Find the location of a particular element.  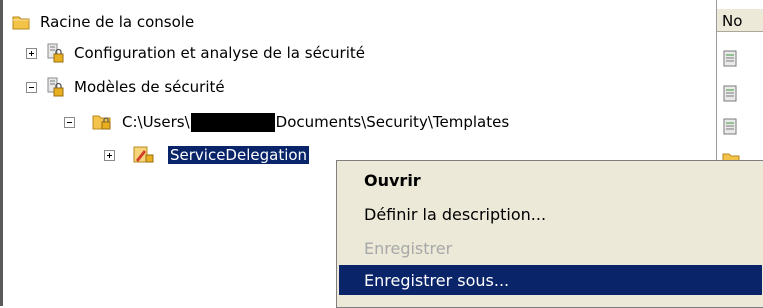

template-folder-icon is located at coordinates (101, 120).